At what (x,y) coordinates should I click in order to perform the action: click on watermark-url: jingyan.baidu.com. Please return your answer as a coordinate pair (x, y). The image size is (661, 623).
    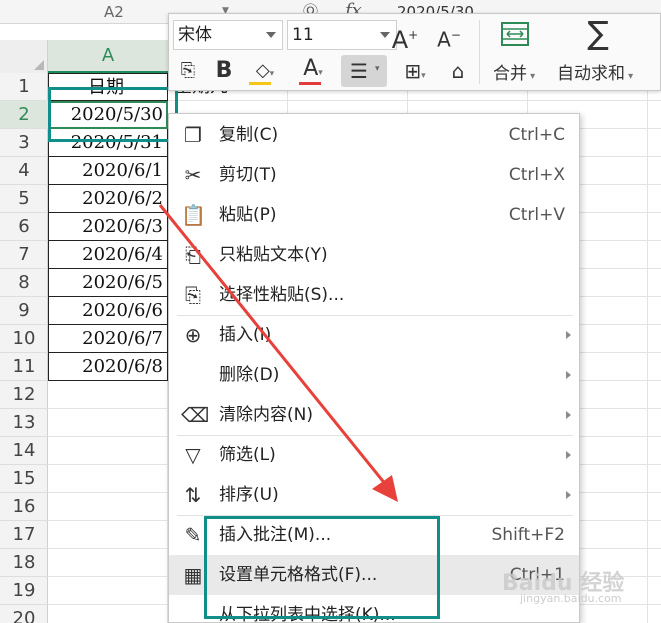
    Looking at the image, I should click on (571, 598).